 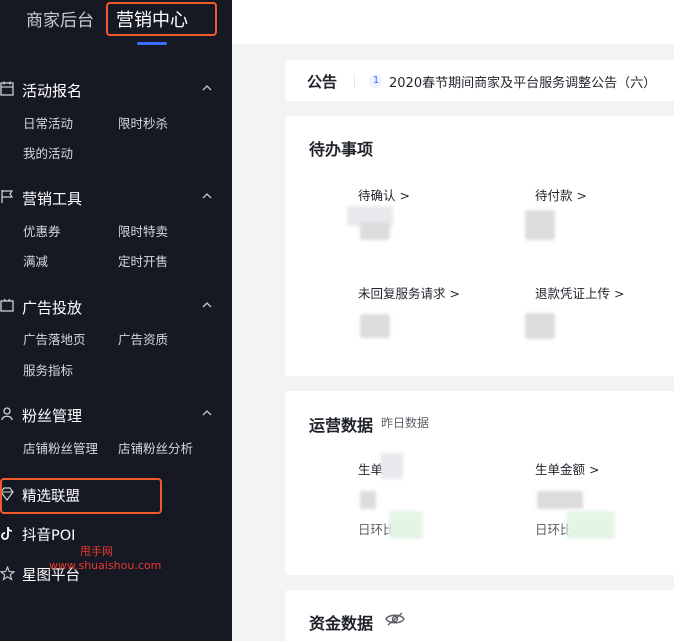 I want to click on ops-item-orders: 生单, so click(x=370, y=468).